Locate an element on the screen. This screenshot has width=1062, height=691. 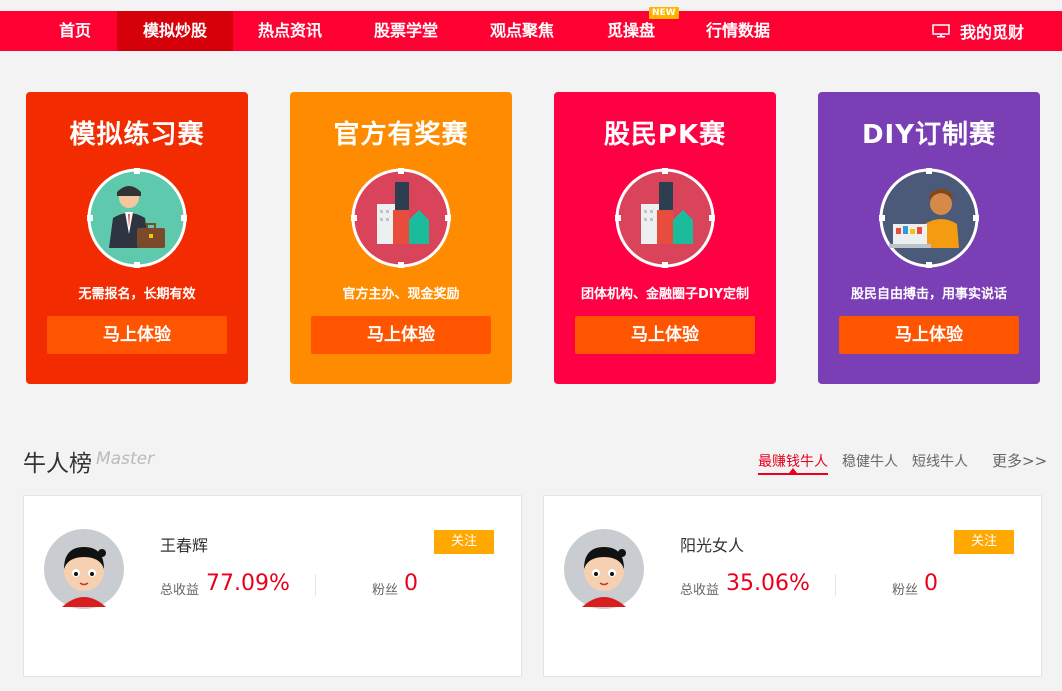
nav-item-stock-school: 股票学堂 is located at coordinates (406, 31).